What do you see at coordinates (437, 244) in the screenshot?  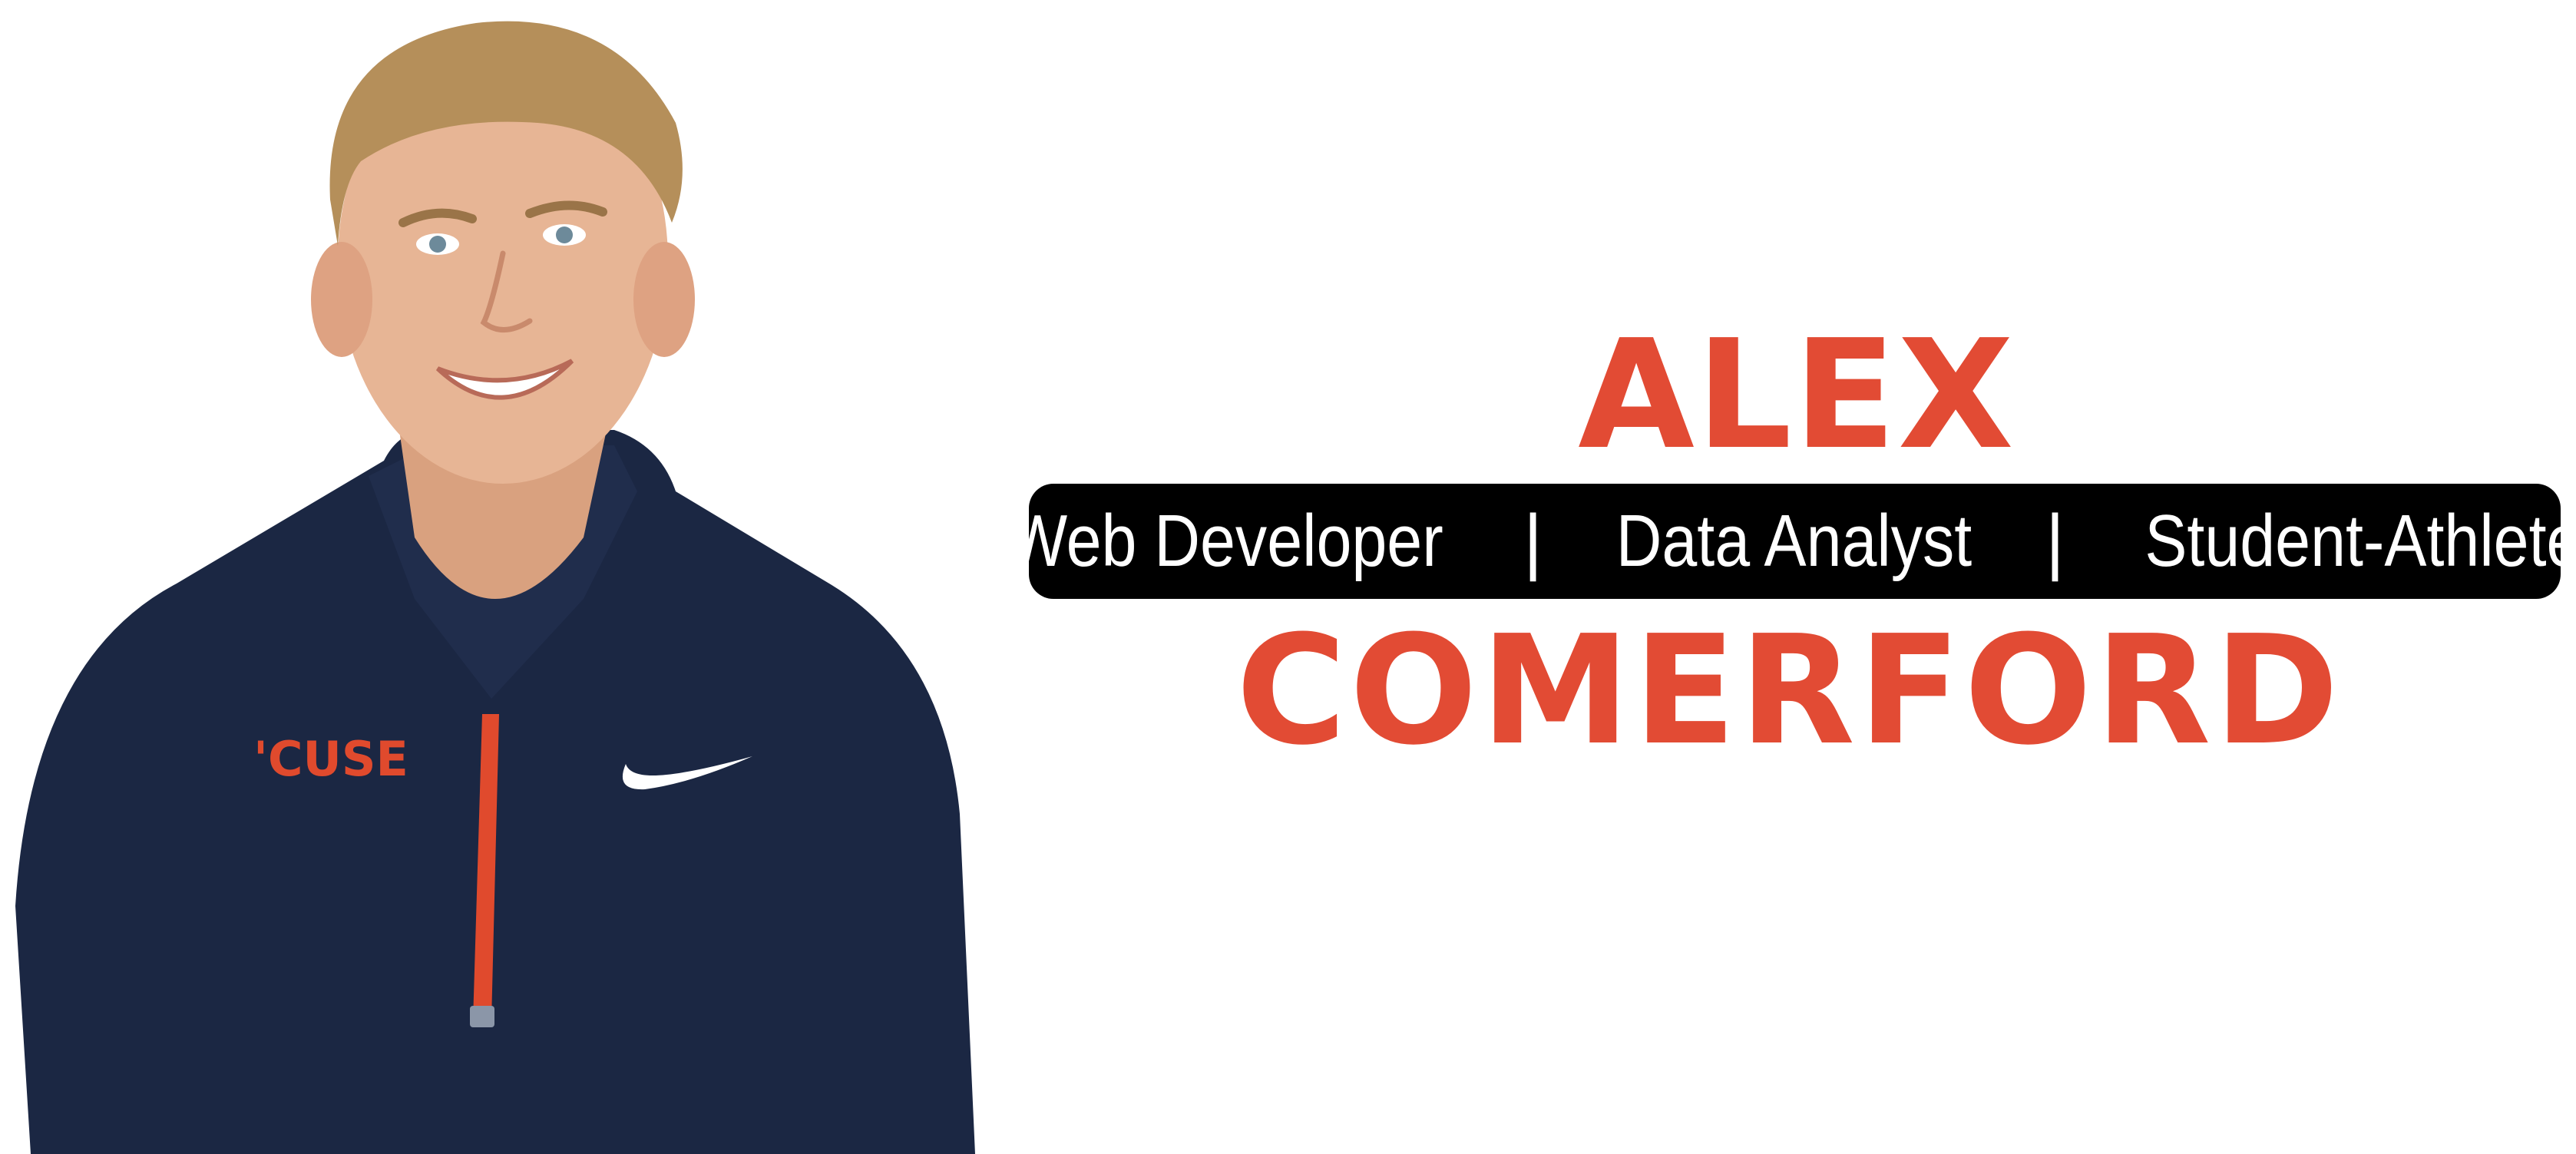 I see `left-iris-icon` at bounding box center [437, 244].